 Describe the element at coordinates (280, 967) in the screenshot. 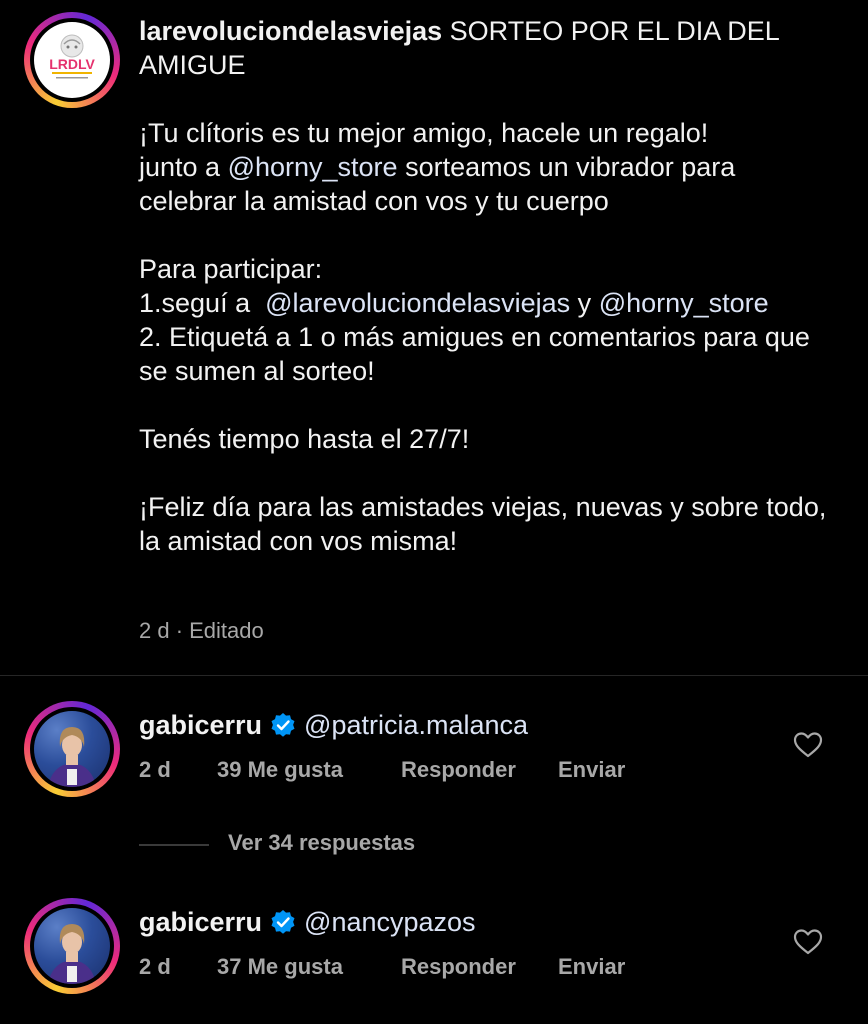

I see `comment-likes: 37 Me gusta` at that location.